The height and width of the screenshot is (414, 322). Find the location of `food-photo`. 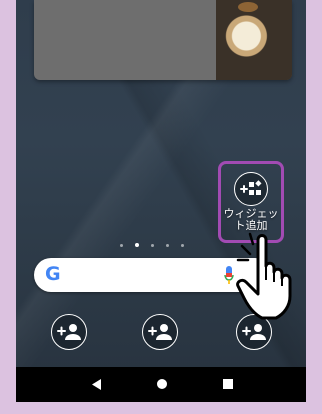

food-photo is located at coordinates (254, 40).